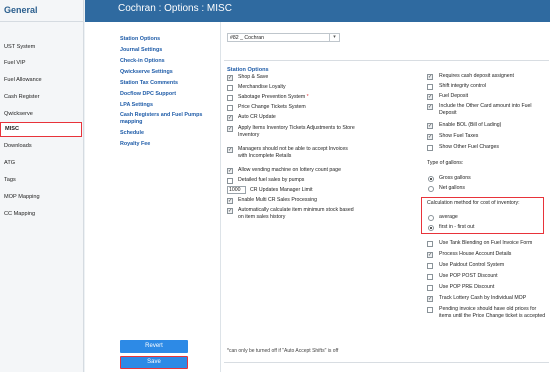 Image resolution: width=550 pixels, height=372 pixels. Describe the element at coordinates (253, 77) in the screenshot. I see `option-label: Shop & Save` at that location.